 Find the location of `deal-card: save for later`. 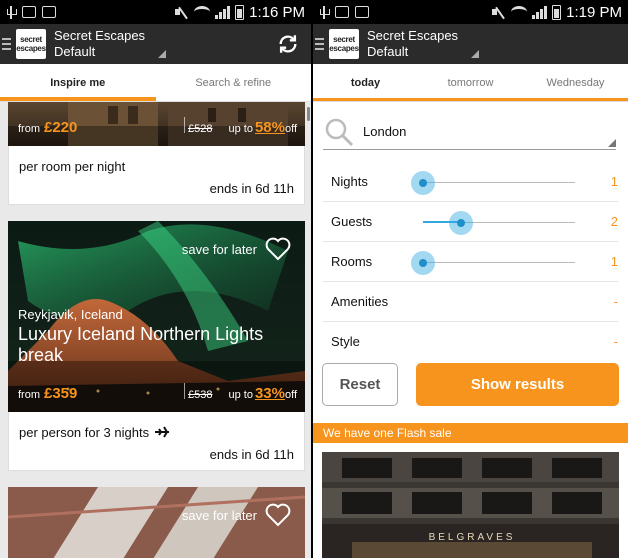

deal-card: save for later is located at coordinates (156, 522).